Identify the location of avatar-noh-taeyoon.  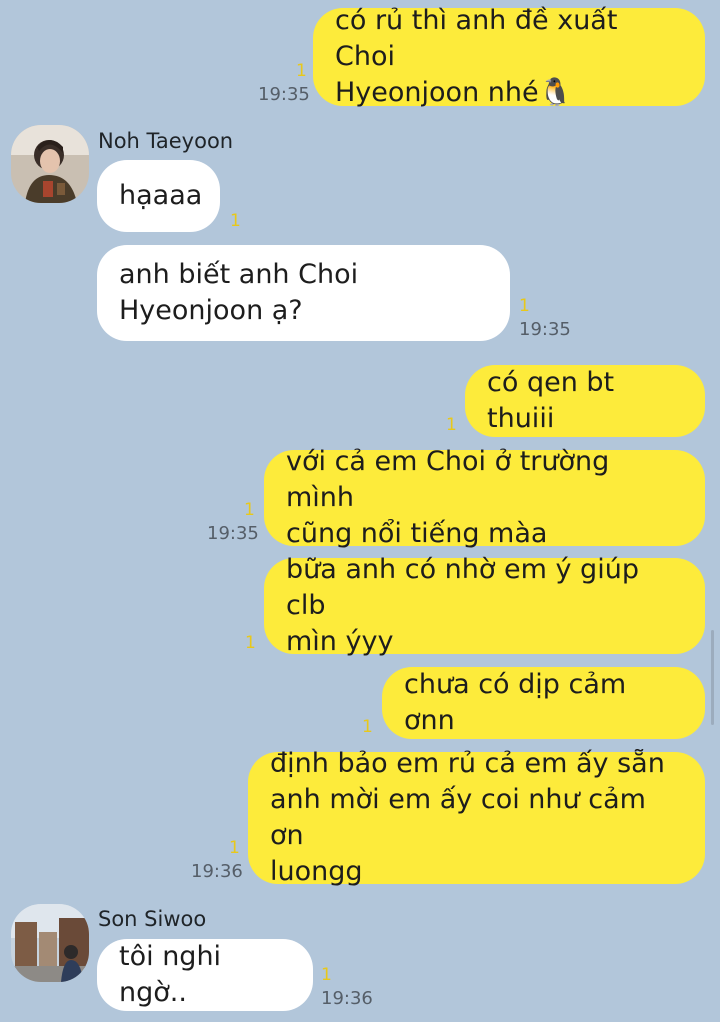
(50, 164).